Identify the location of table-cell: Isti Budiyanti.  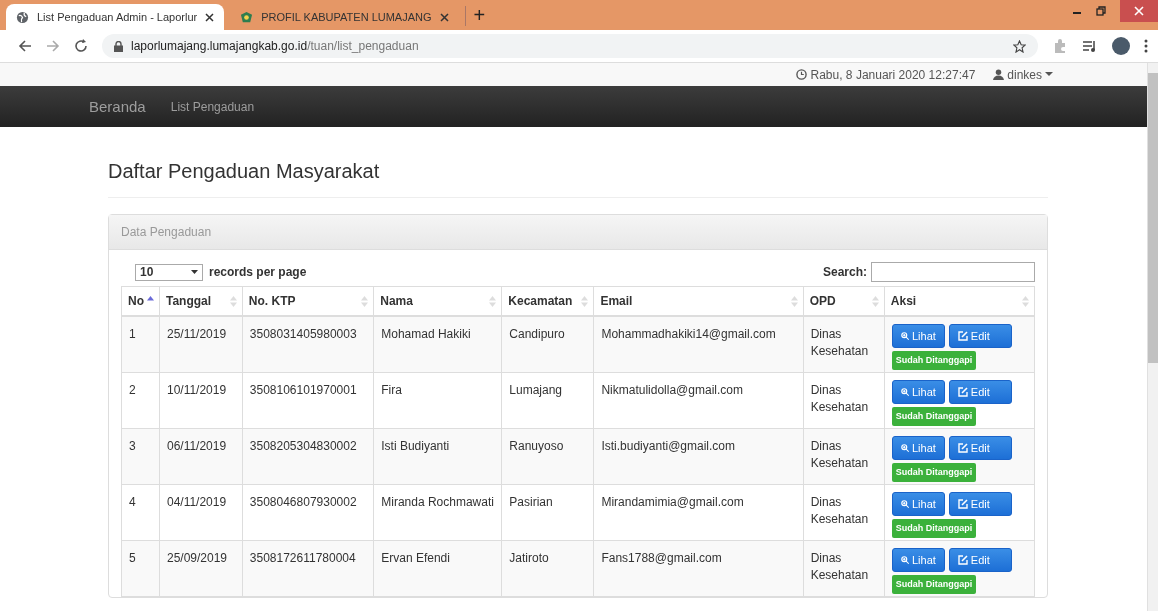
(437, 456).